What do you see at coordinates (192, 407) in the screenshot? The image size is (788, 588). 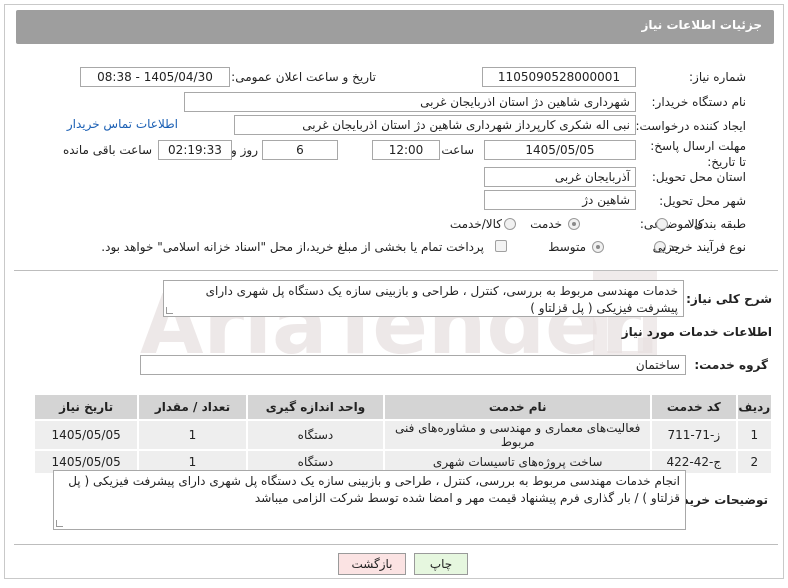 I see `col-quantity: تعداد / مقدار` at bounding box center [192, 407].